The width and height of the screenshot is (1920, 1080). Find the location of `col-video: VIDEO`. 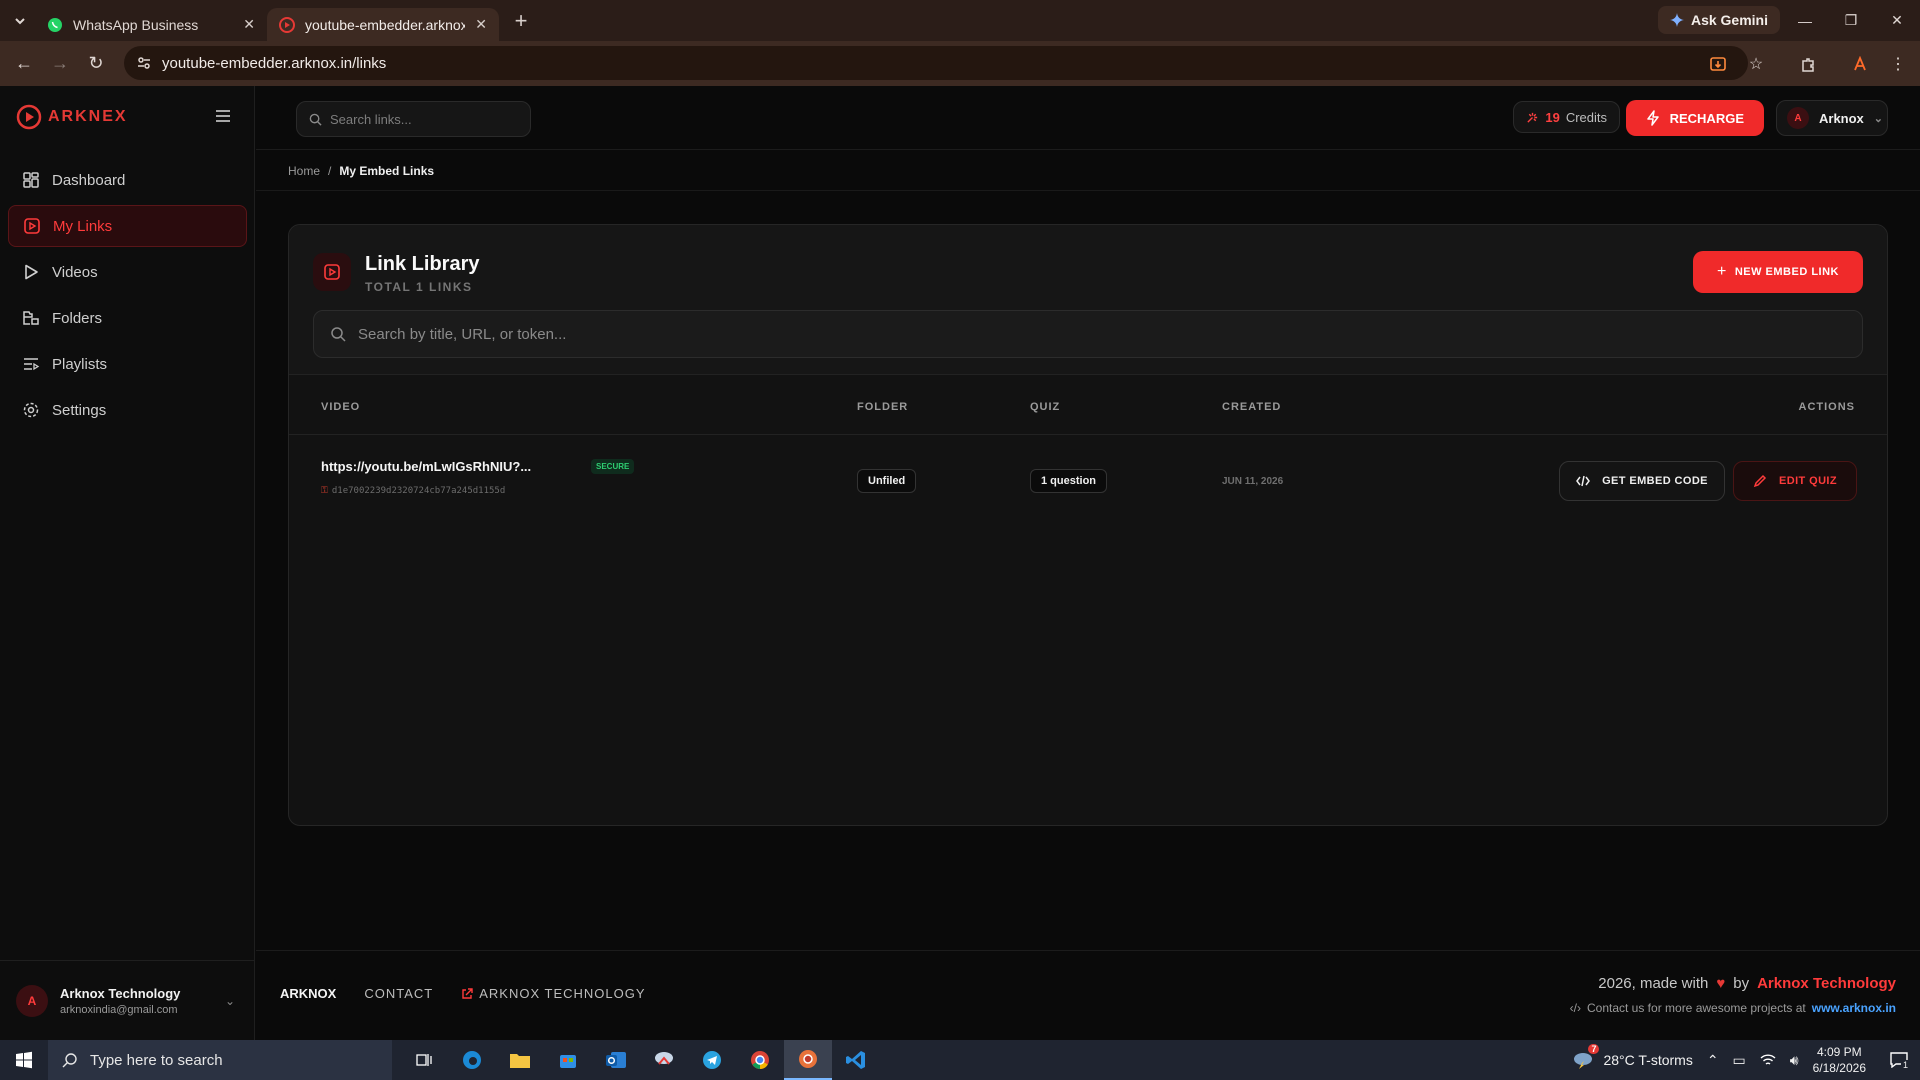

col-video: VIDEO is located at coordinates (341, 407).